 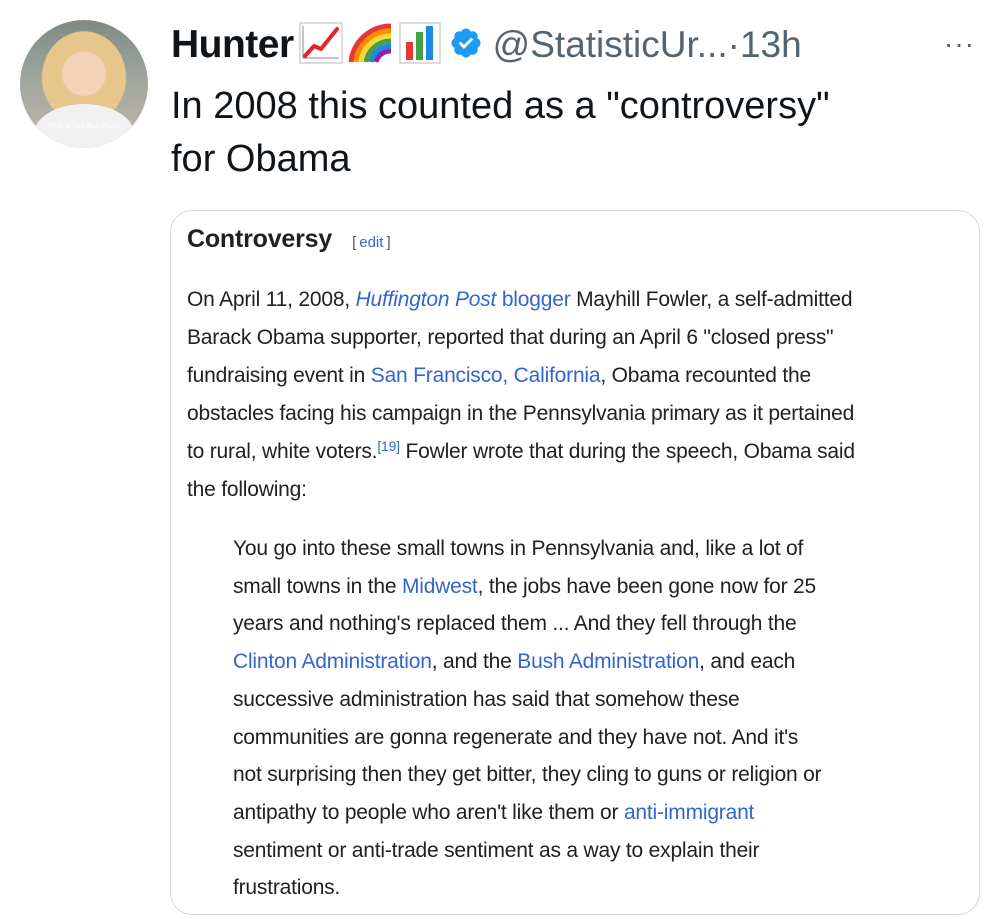 I want to click on wiki-section-title: Controversy, so click(x=260, y=239).